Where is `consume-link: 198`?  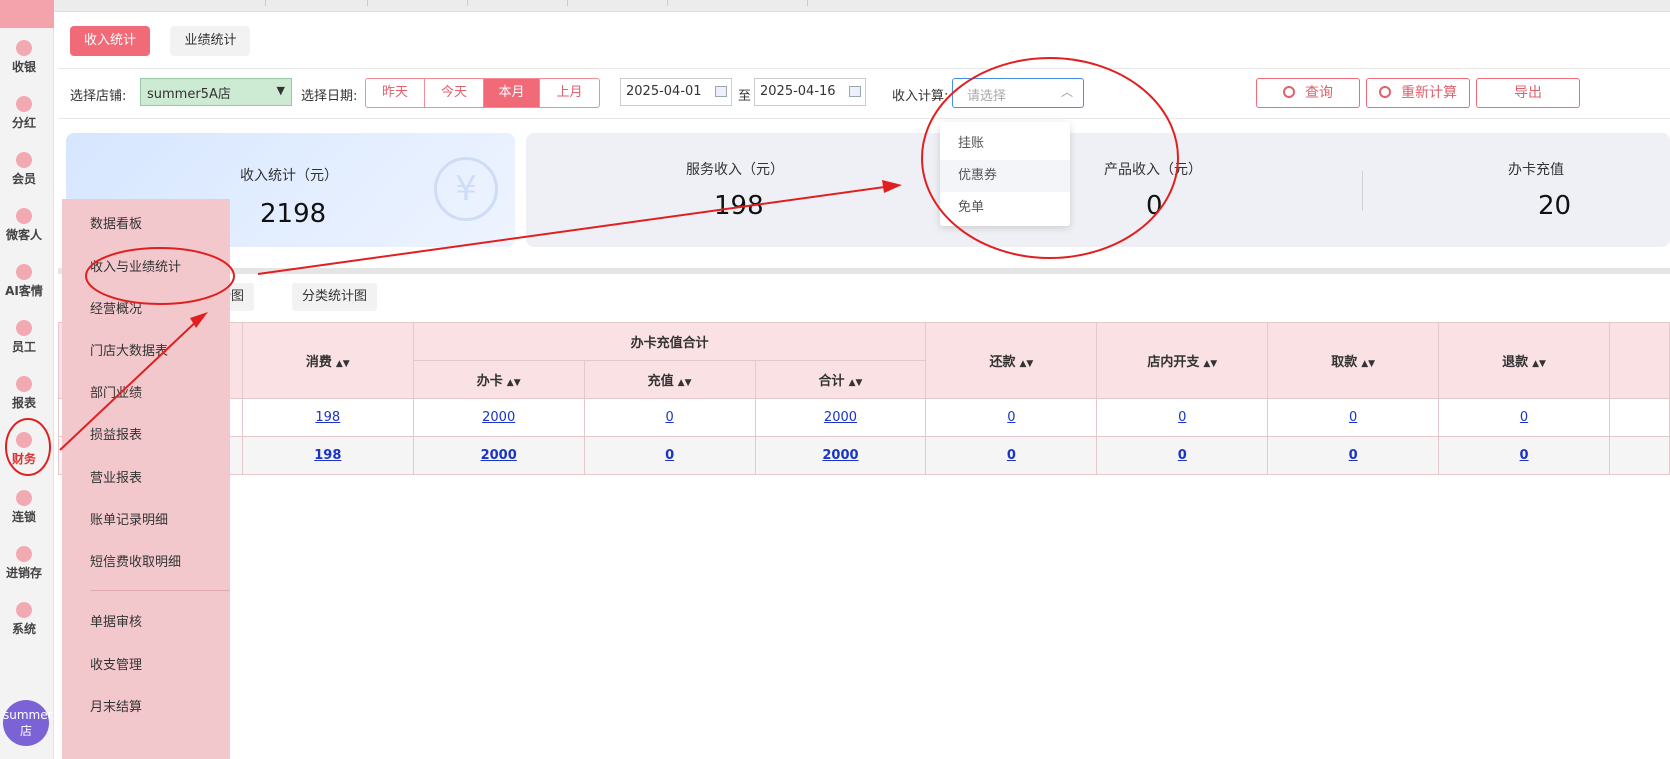
consume-link: 198 is located at coordinates (327, 417).